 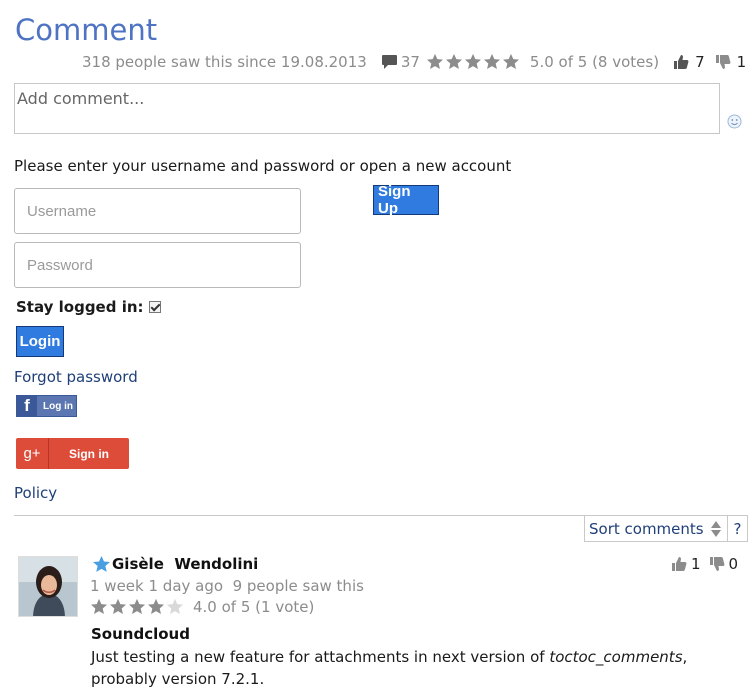 I want to click on sort-arrows-icon, so click(x=716, y=529).